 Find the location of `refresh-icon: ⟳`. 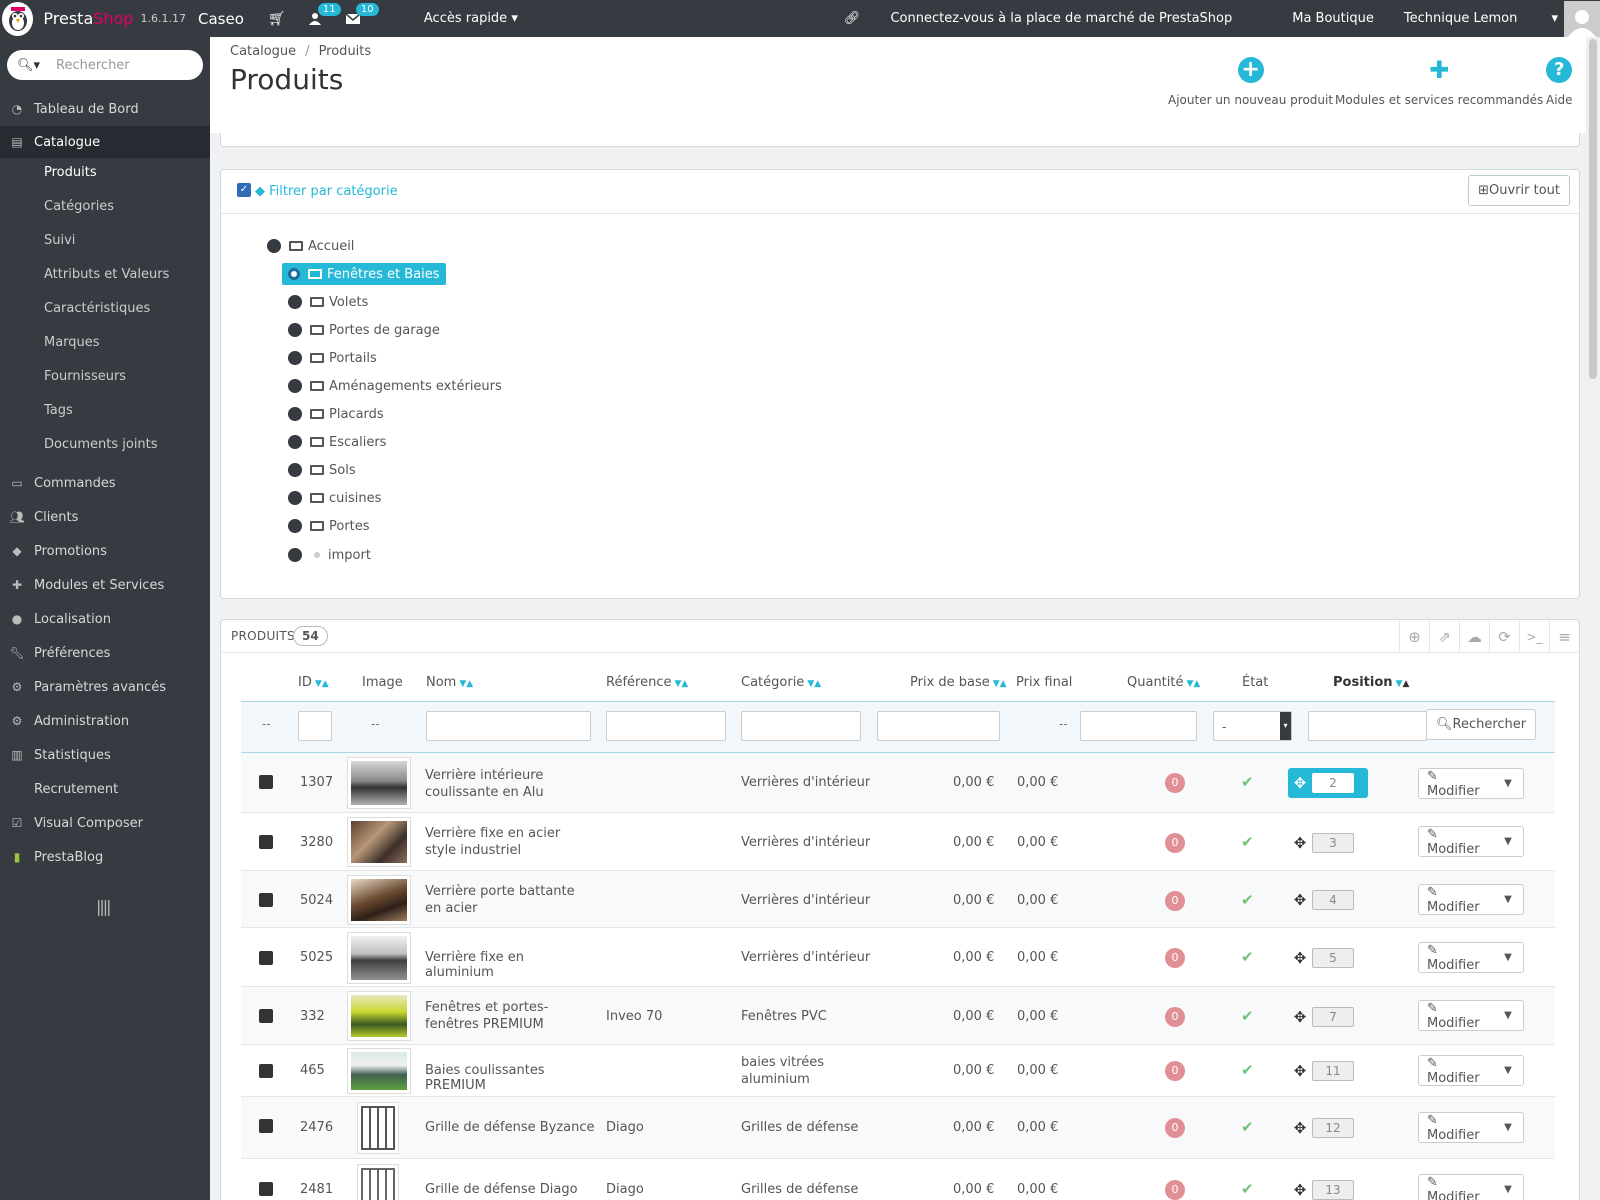

refresh-icon: ⟳ is located at coordinates (1504, 636).